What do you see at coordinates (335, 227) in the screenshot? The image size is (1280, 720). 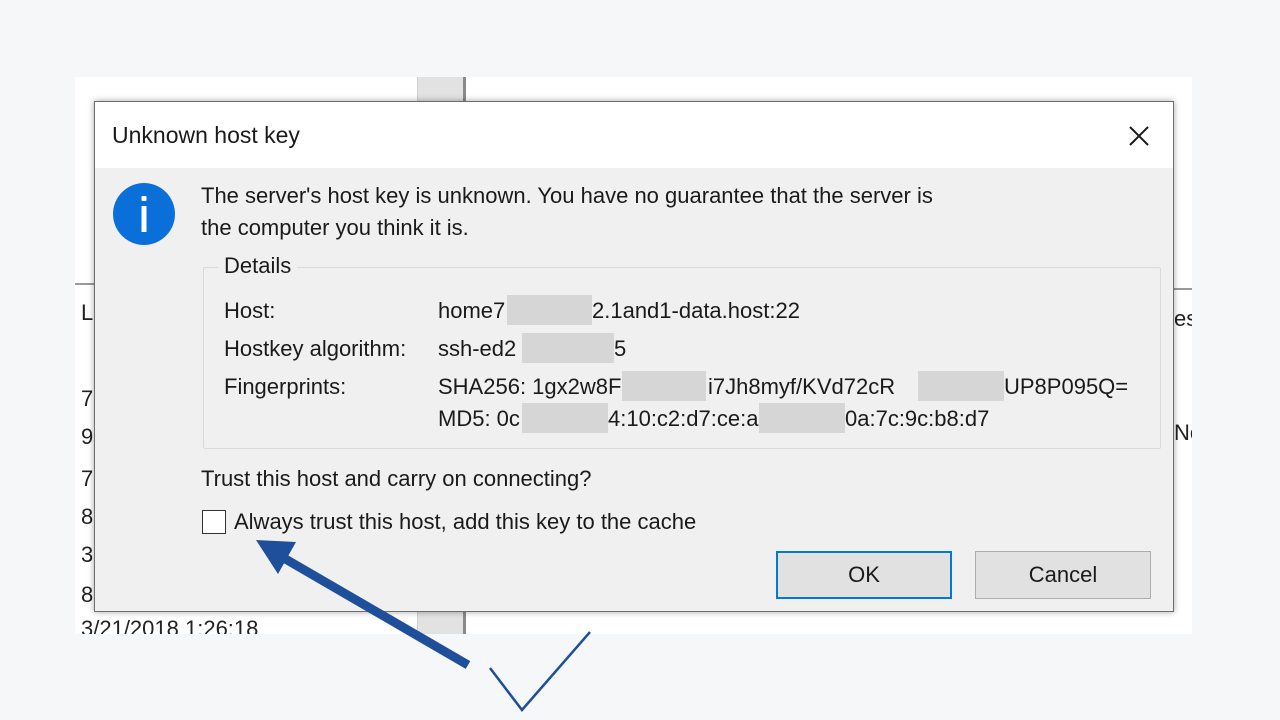 I see `message-line: the computer you think it is.` at bounding box center [335, 227].